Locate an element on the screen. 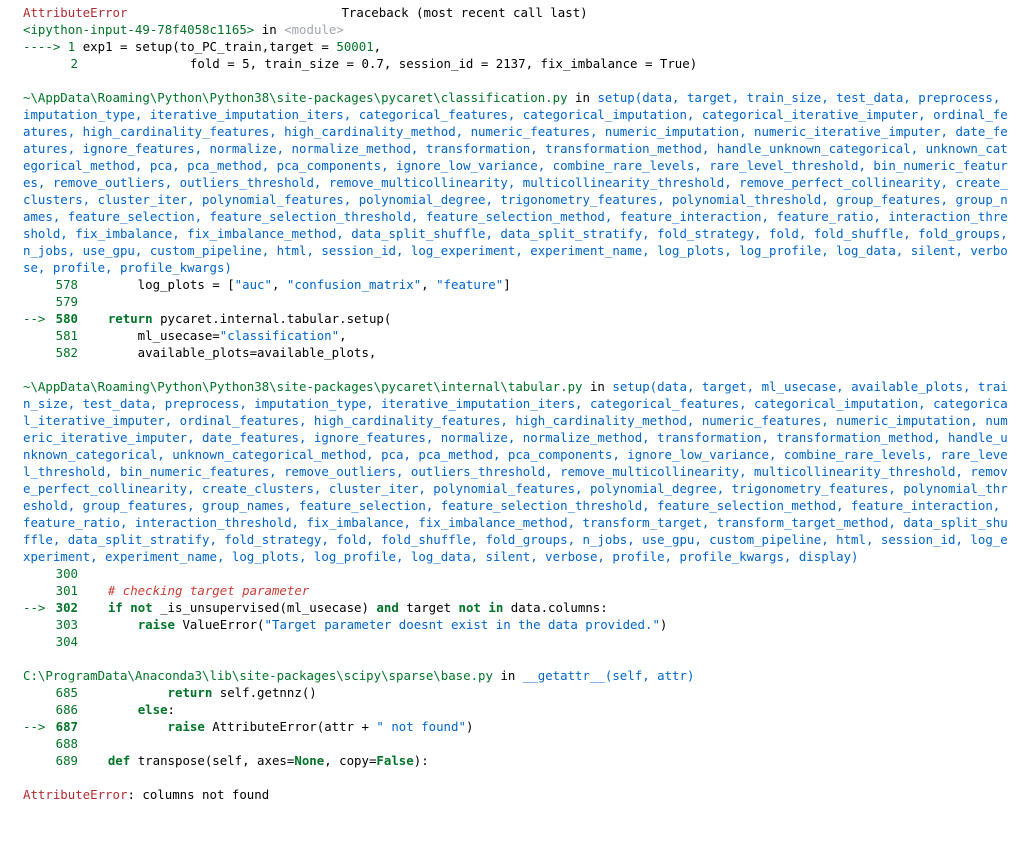  code-line: 688 is located at coordinates (66, 743).